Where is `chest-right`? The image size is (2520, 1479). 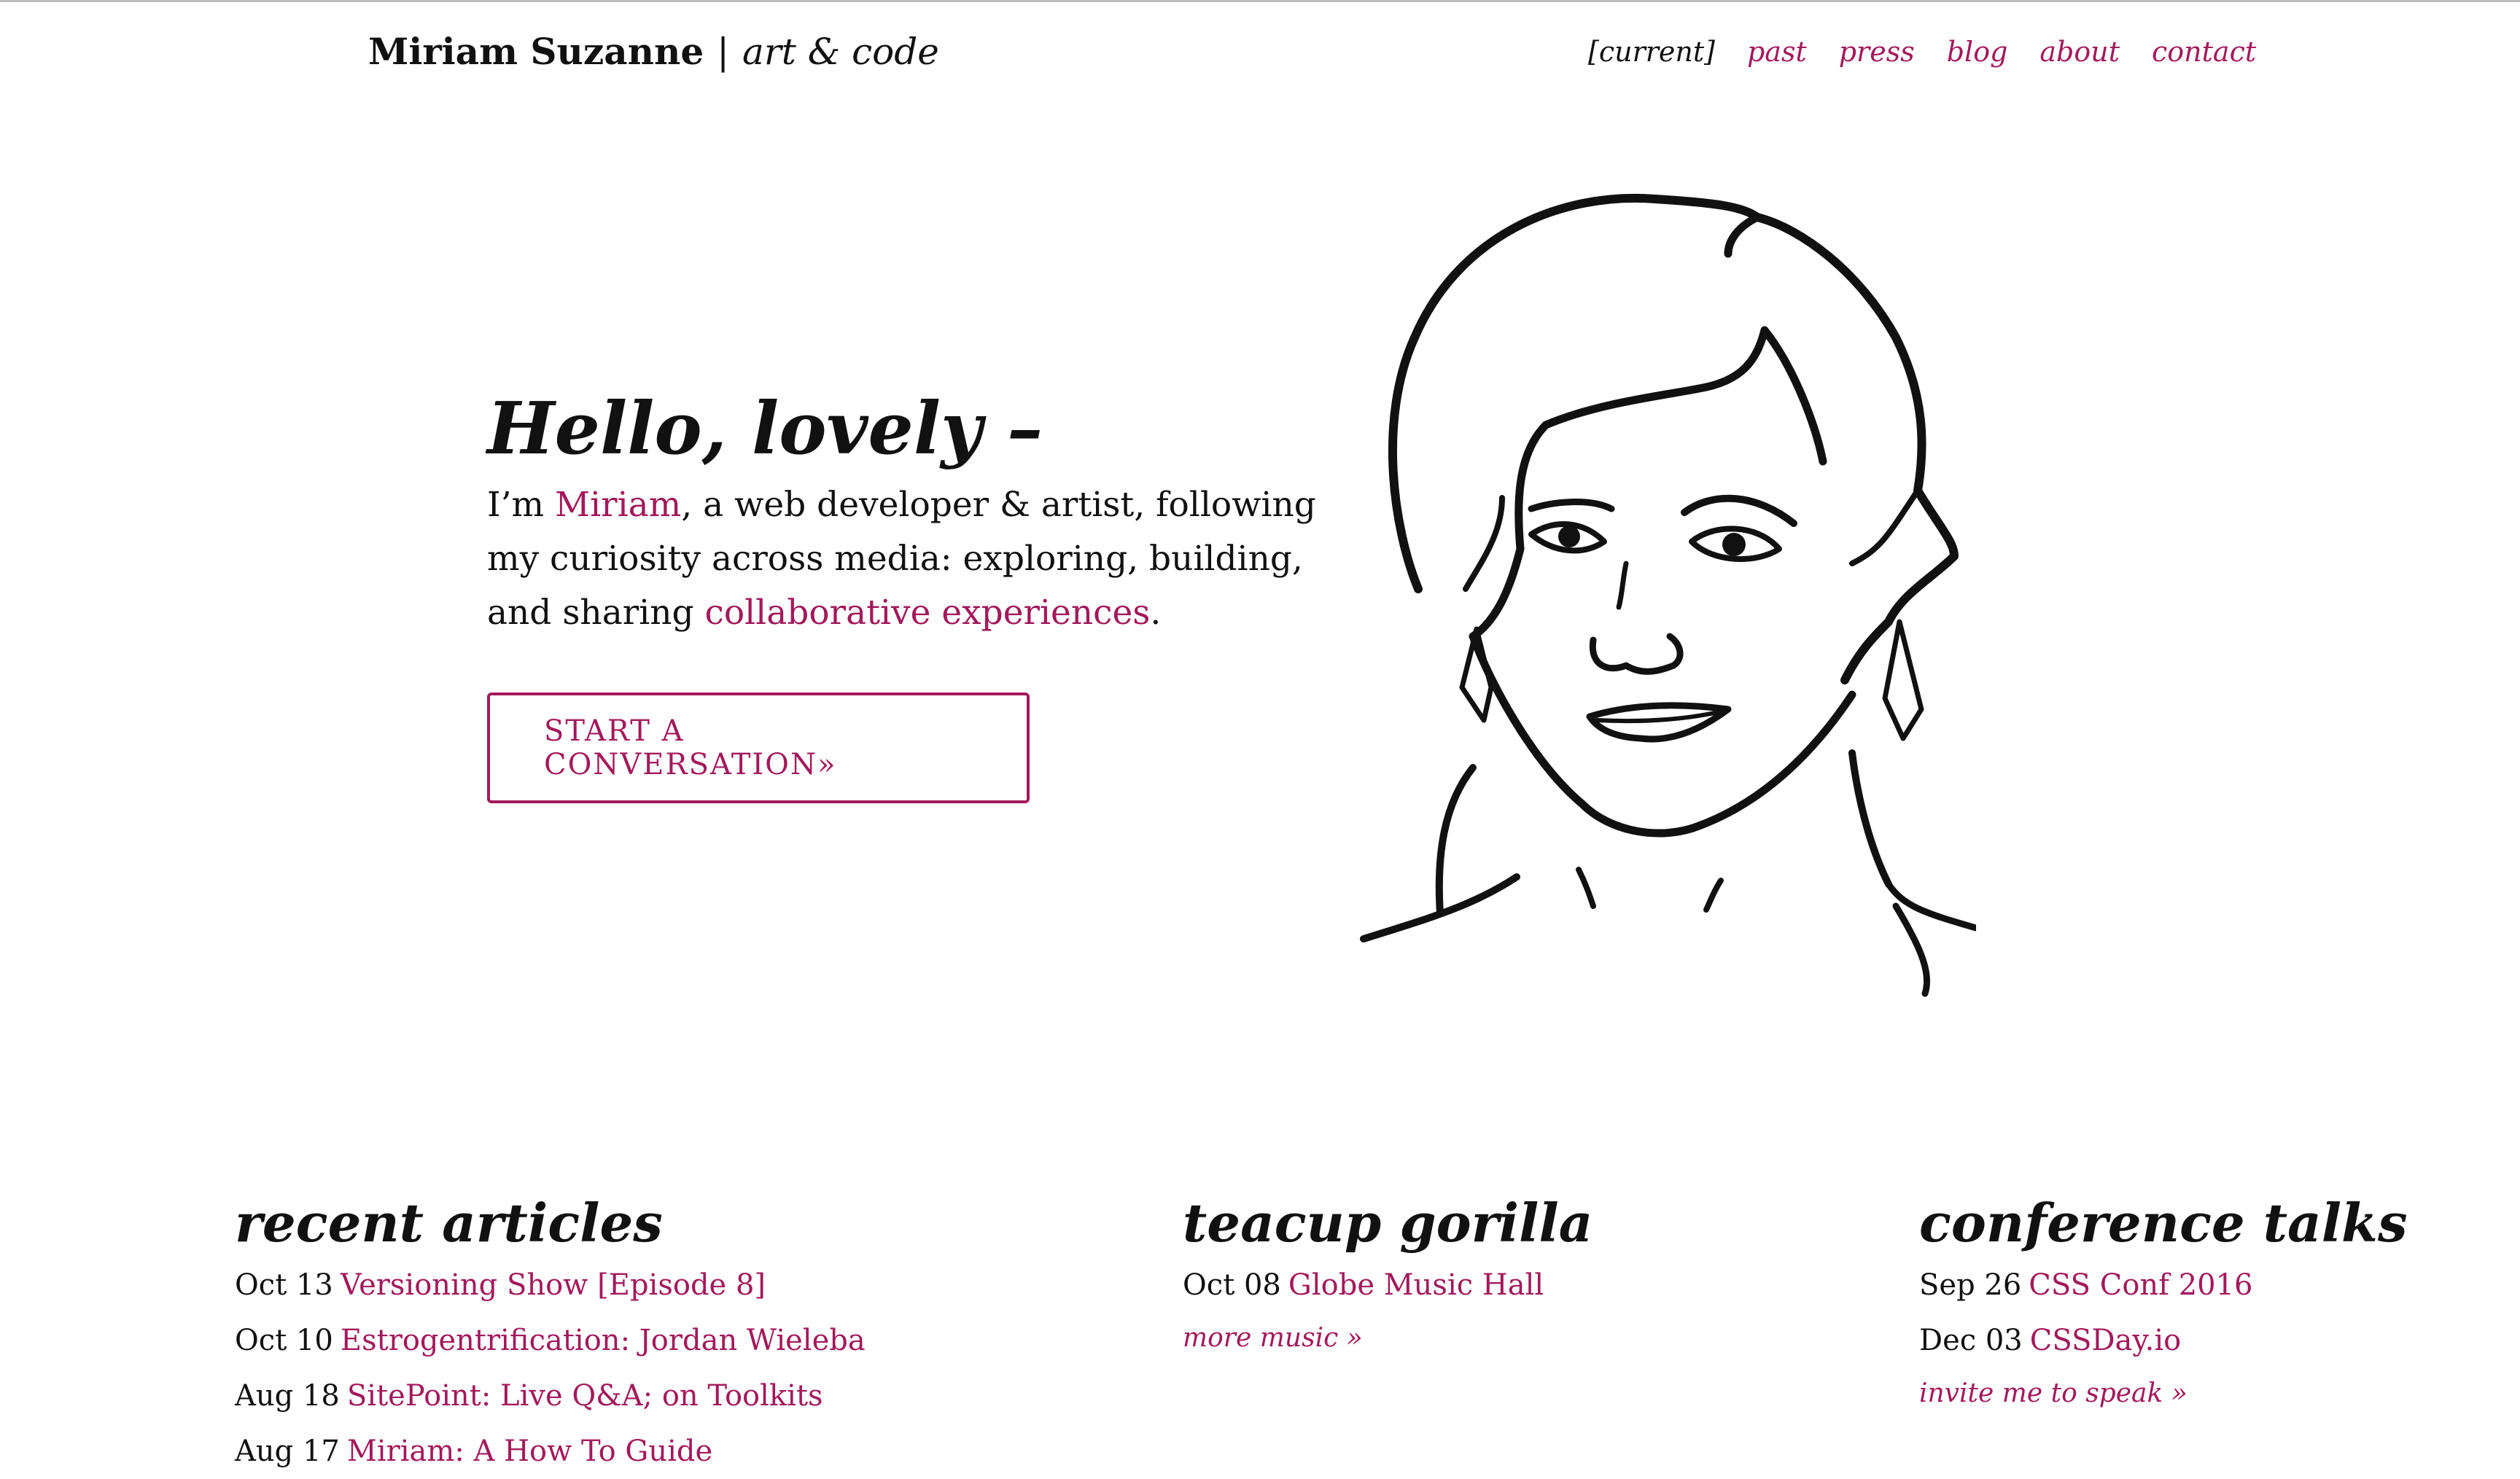 chest-right is located at coordinates (1911, 949).